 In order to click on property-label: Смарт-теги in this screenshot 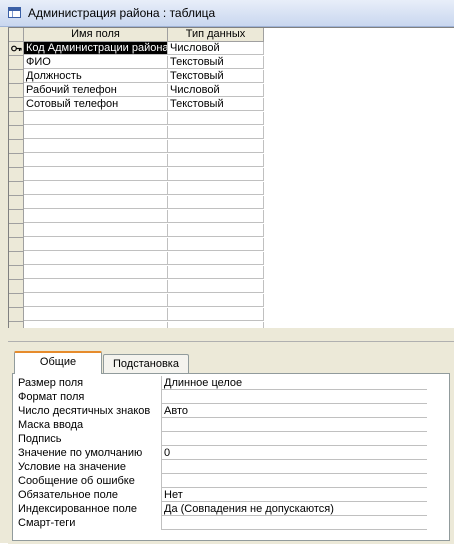, I will do `click(47, 523)`.